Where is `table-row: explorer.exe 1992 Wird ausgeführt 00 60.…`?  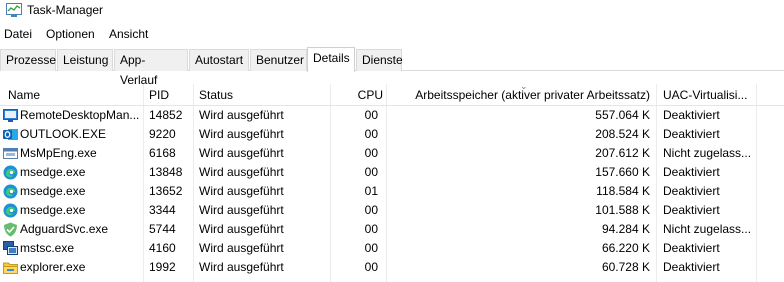 table-row: explorer.exe 1992 Wird ausgeführt 00 60.… is located at coordinates (392, 267).